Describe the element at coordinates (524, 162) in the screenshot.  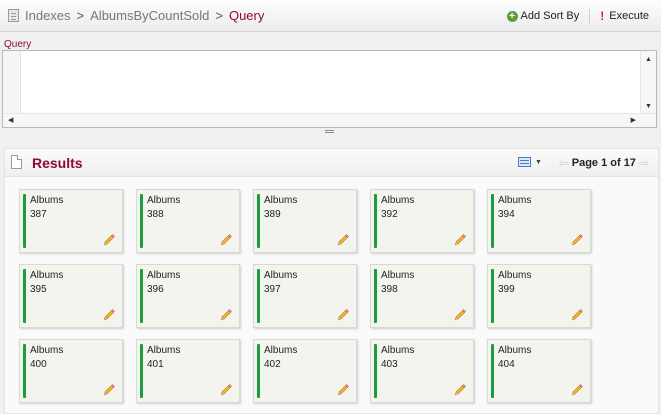
I see `grid-view-icon` at that location.